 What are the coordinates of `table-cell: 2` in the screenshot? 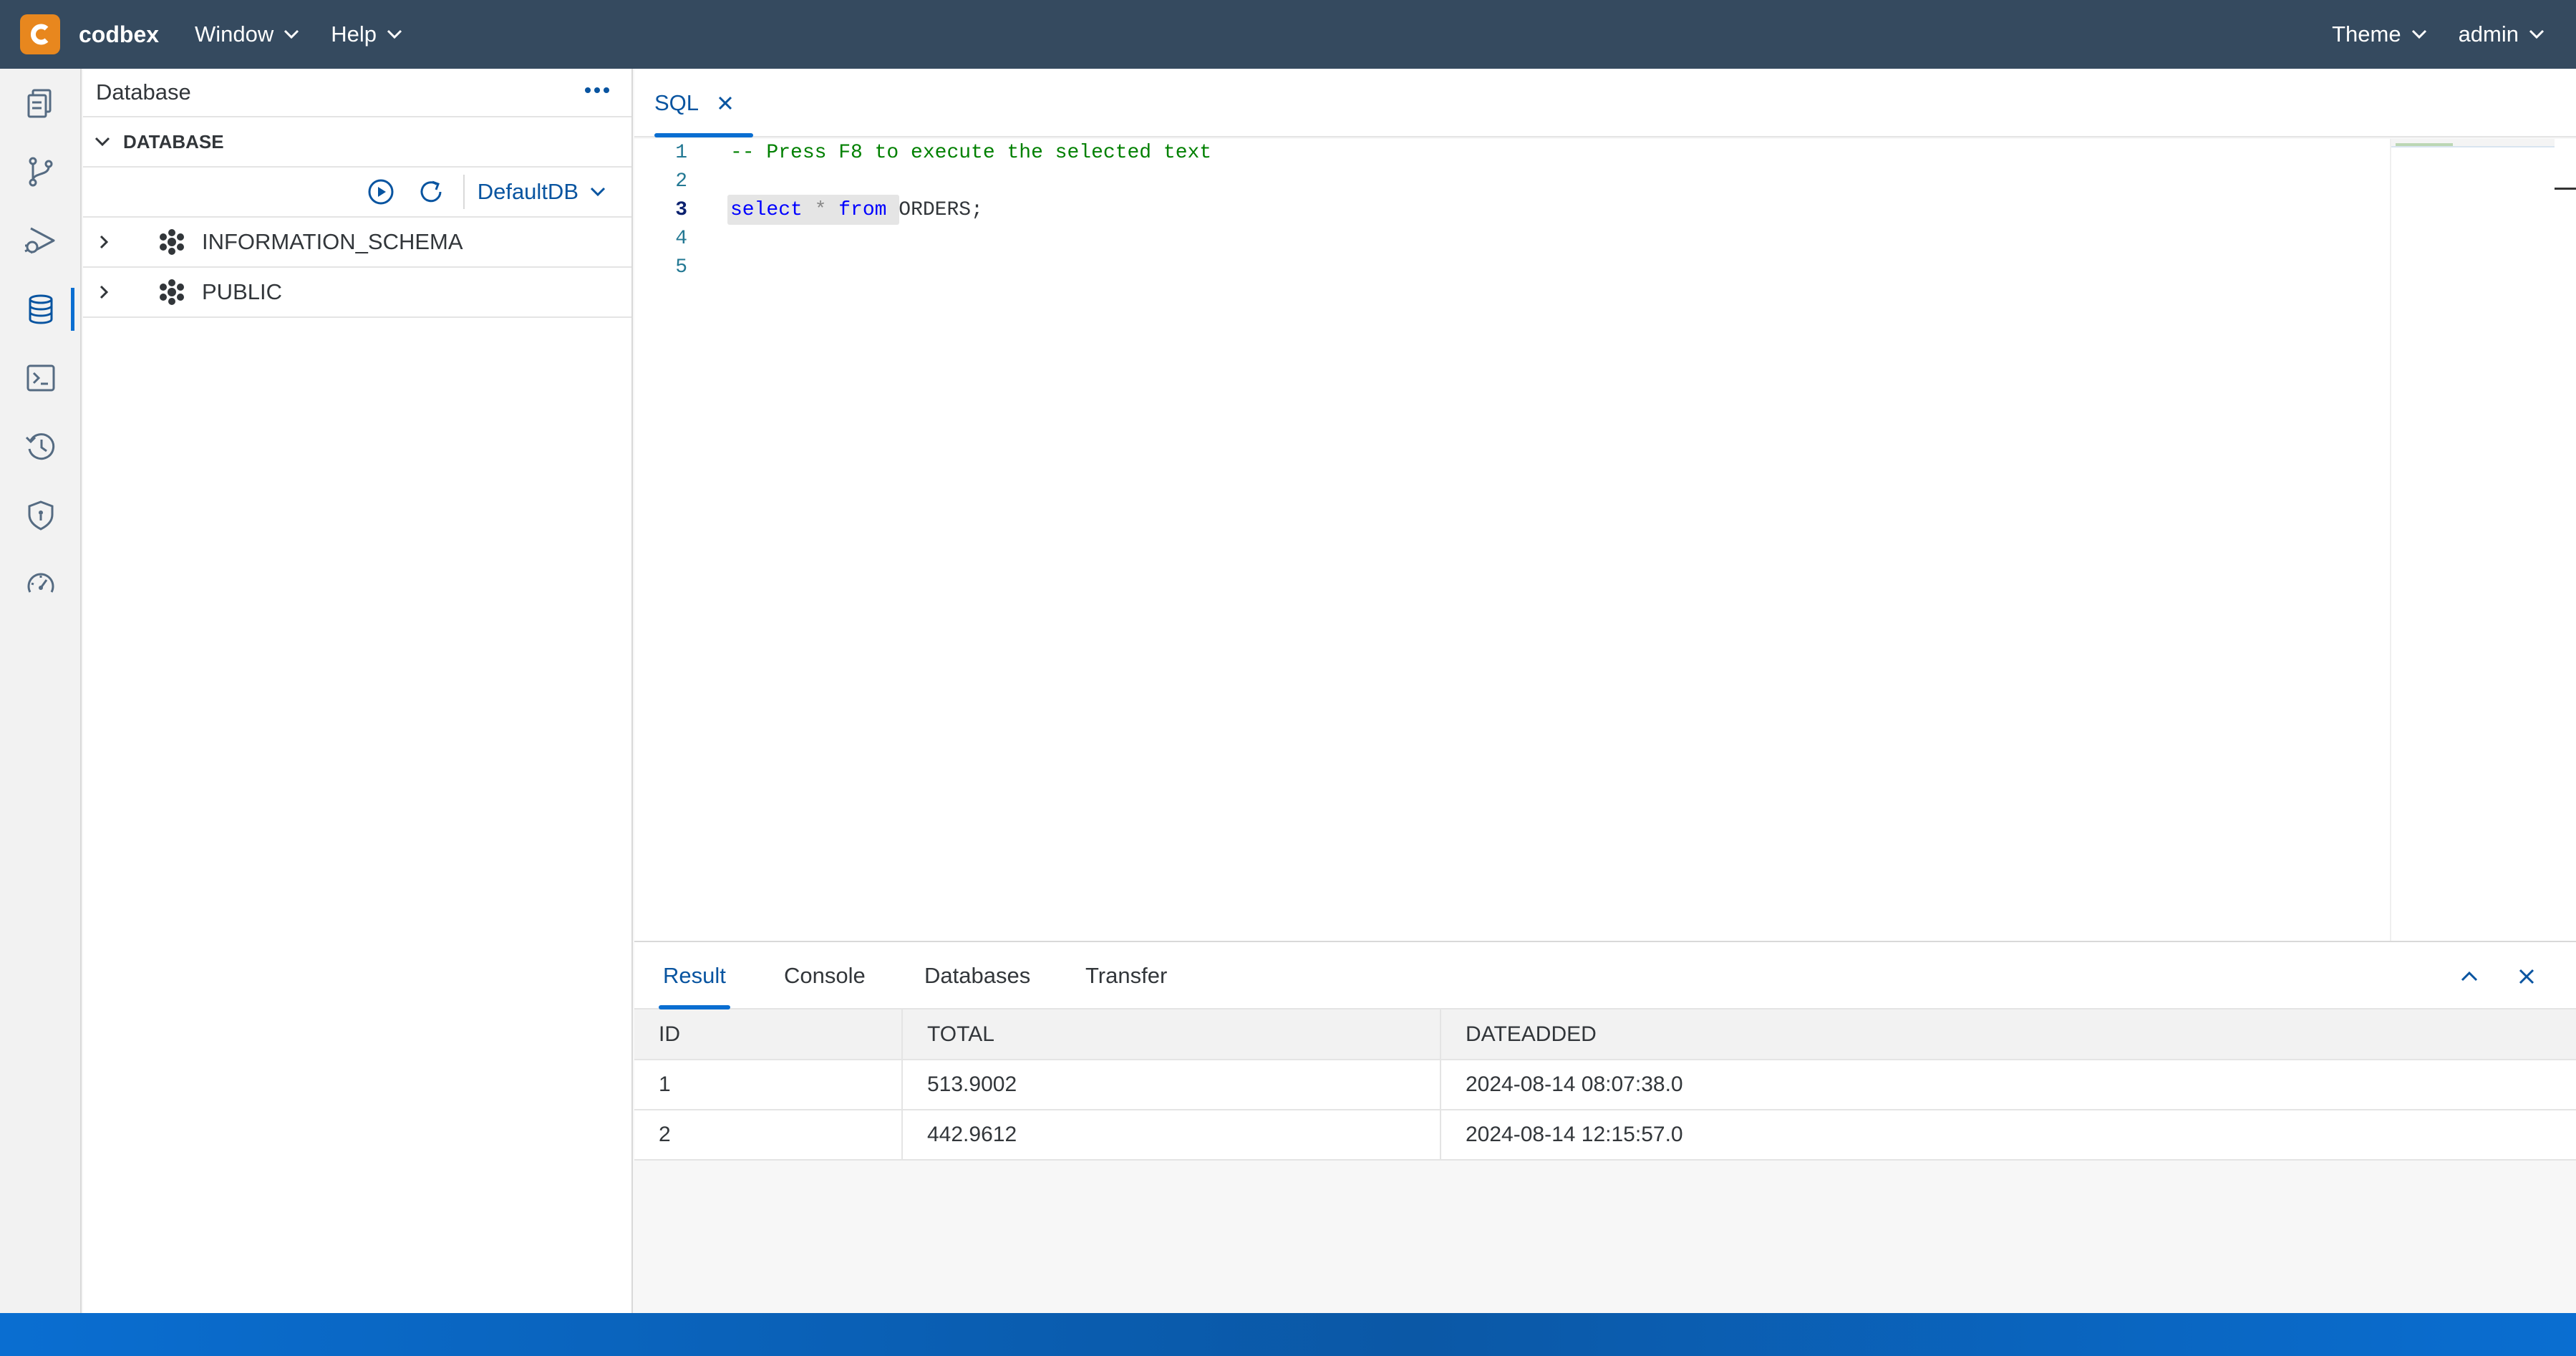 It's located at (768, 1135).